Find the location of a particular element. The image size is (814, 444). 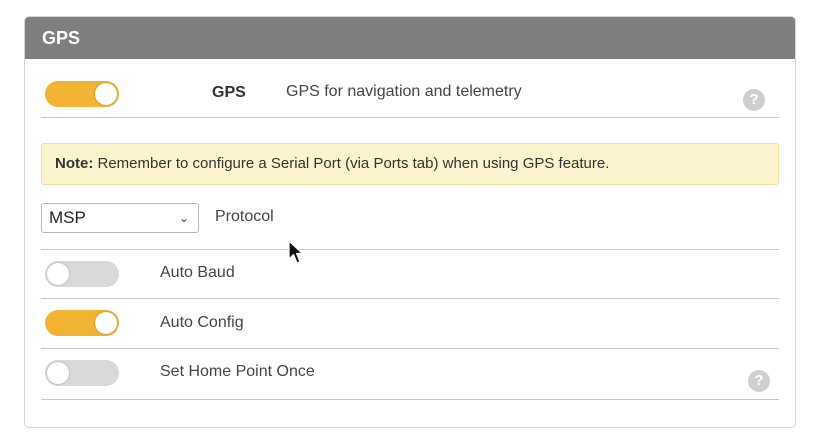

auto-baud-row: Auto Baud is located at coordinates (410, 274).